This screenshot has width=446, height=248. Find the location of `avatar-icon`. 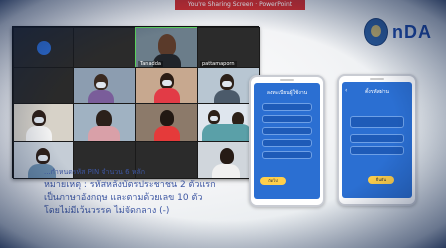

avatar-icon is located at coordinates (44, 48).